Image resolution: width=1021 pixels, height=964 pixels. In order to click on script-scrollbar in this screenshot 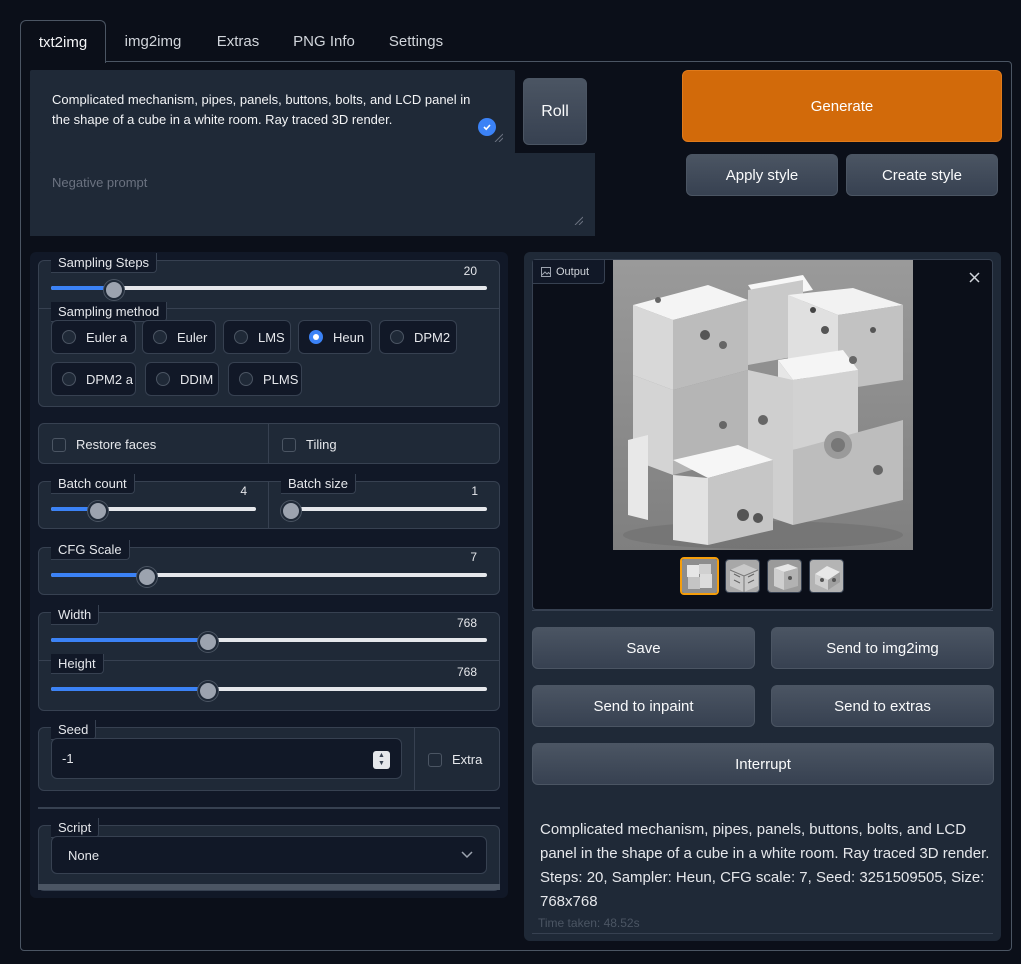, I will do `click(269, 887)`.